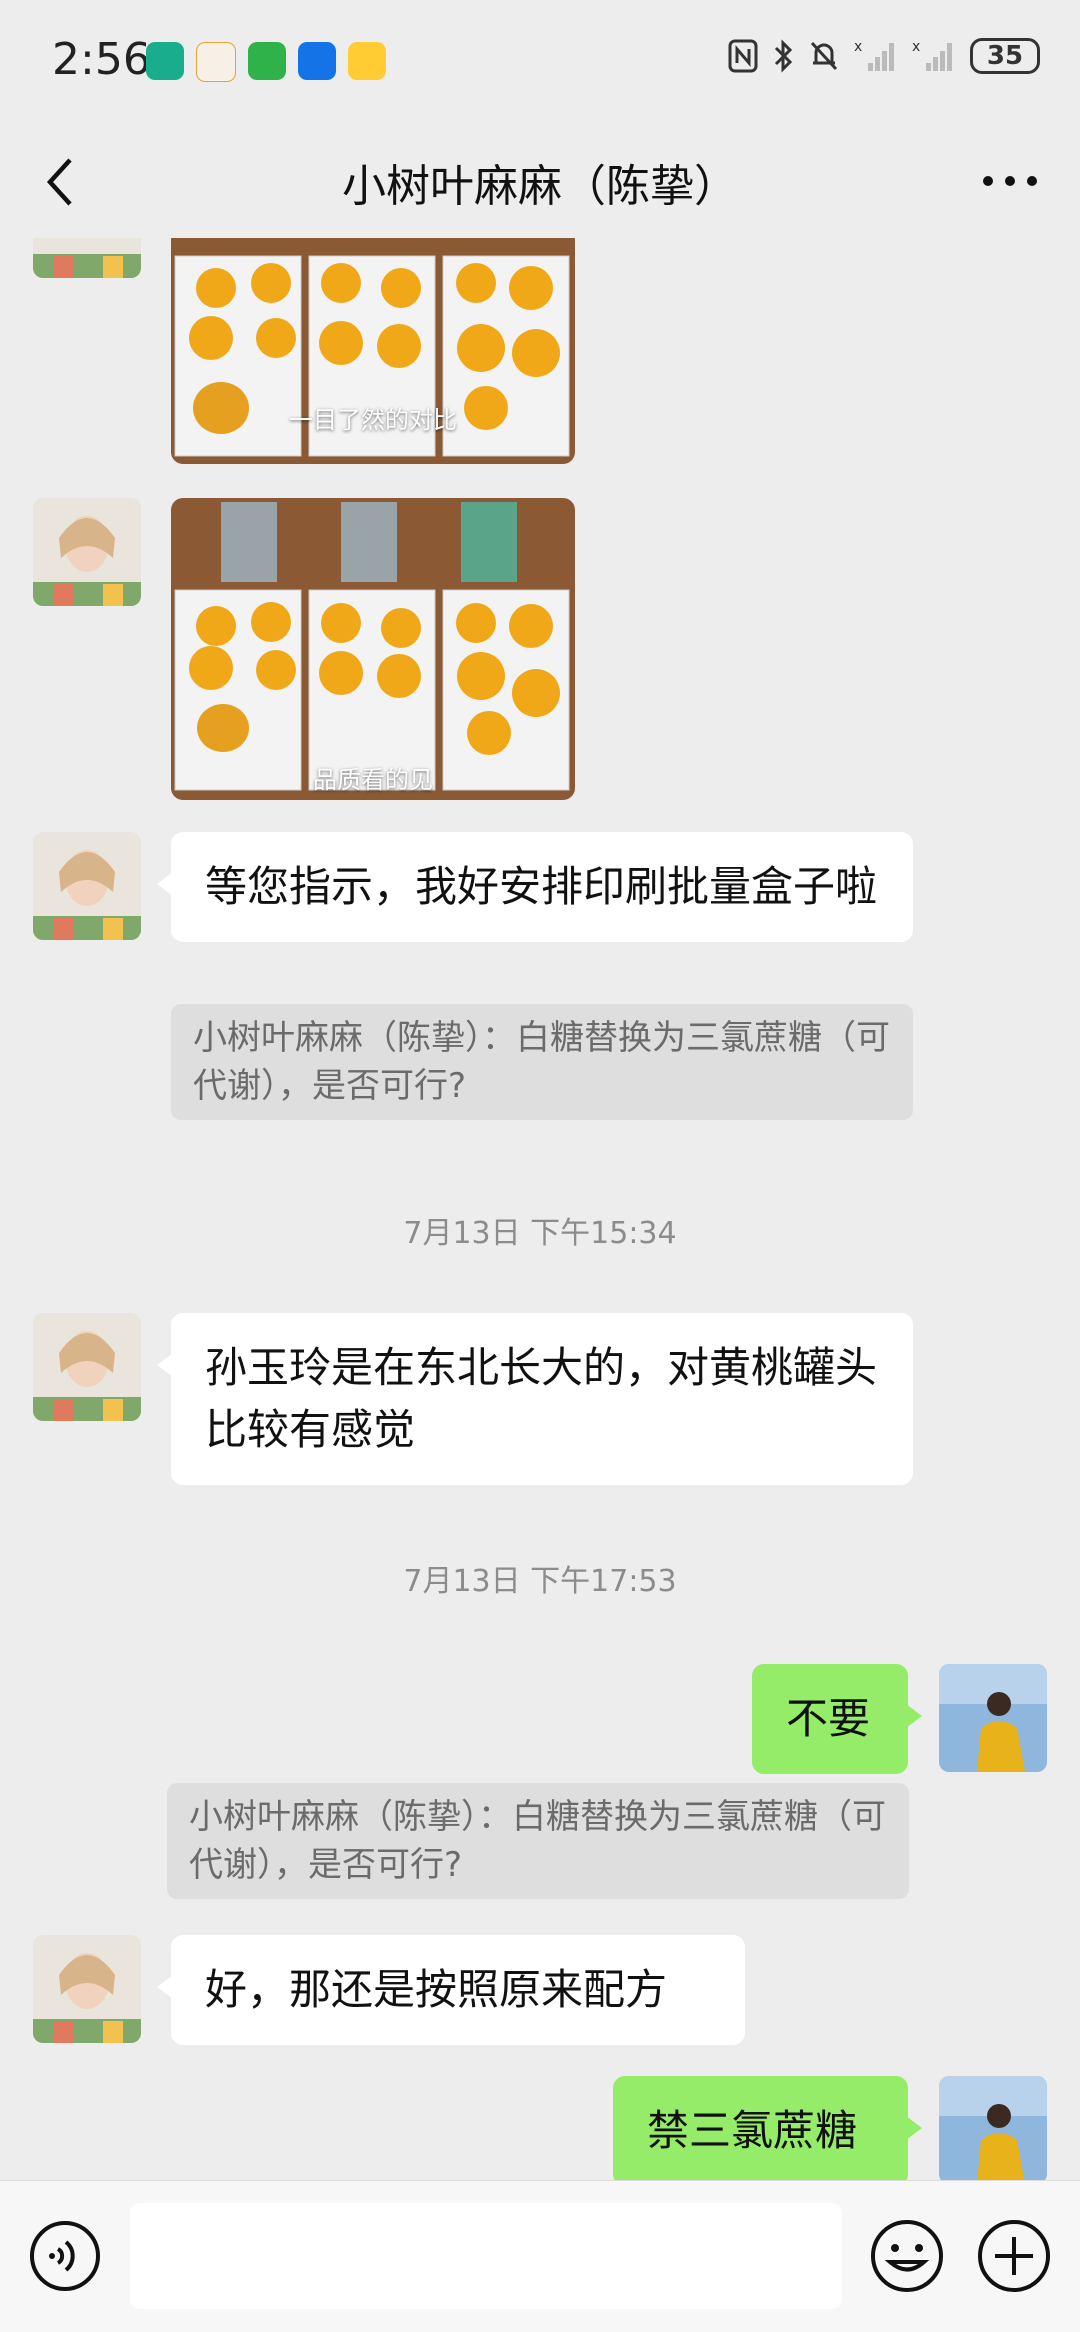 The image size is (1080, 2332). I want to click on battery-indicator: 35, so click(1005, 56).